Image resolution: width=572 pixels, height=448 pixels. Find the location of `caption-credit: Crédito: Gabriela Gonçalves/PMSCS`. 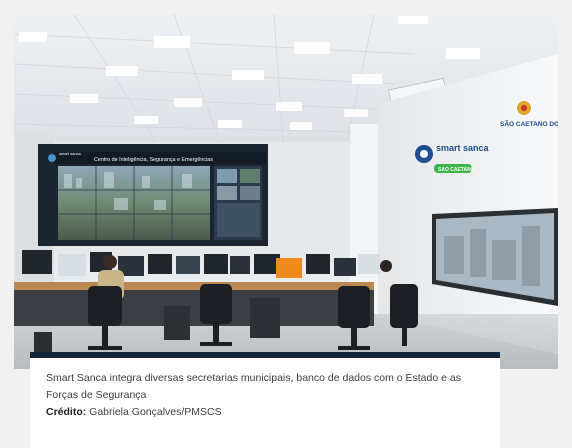

caption-credit: Crédito: Gabriela Gonçalves/PMSCS is located at coordinates (265, 412).